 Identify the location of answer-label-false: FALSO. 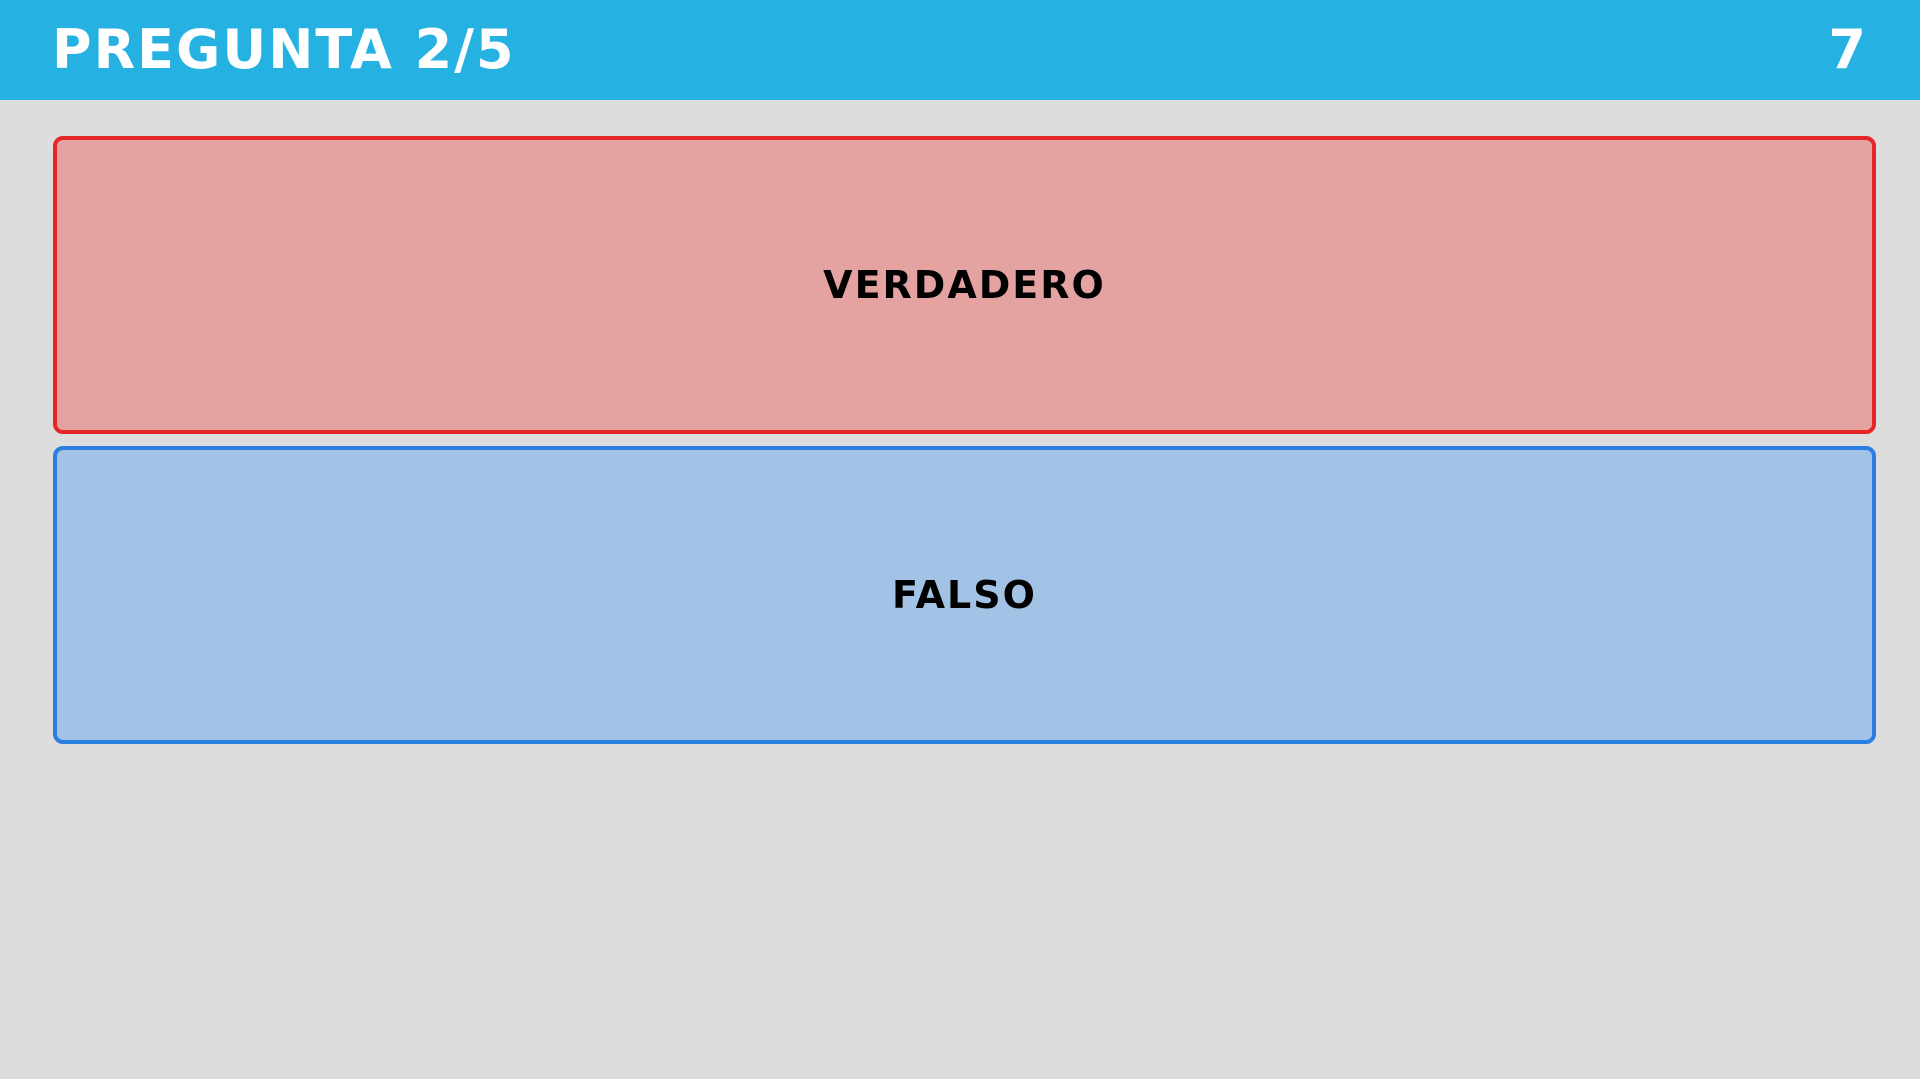
(964, 595).